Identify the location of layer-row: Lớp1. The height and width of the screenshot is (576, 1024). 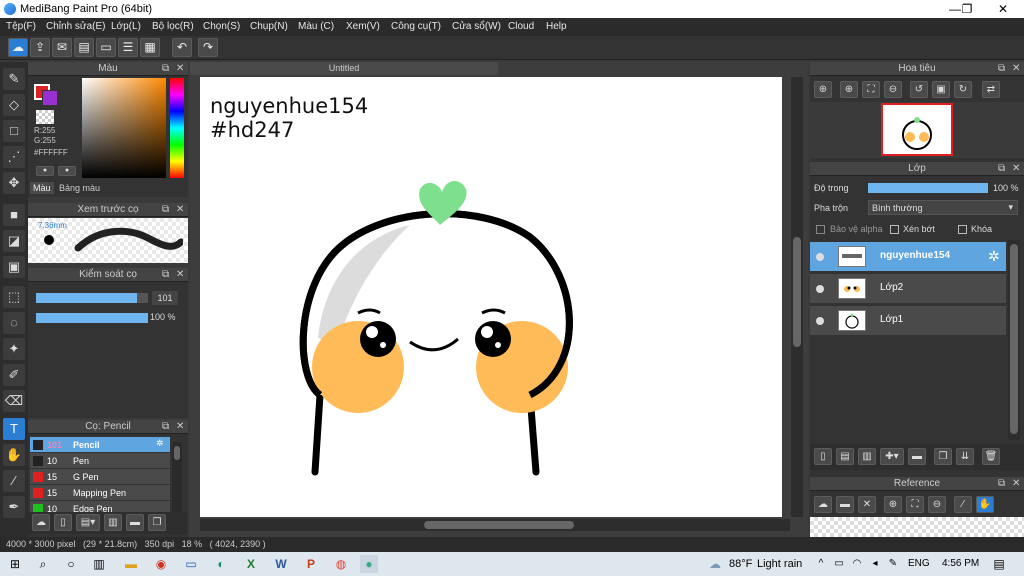
(908, 321).